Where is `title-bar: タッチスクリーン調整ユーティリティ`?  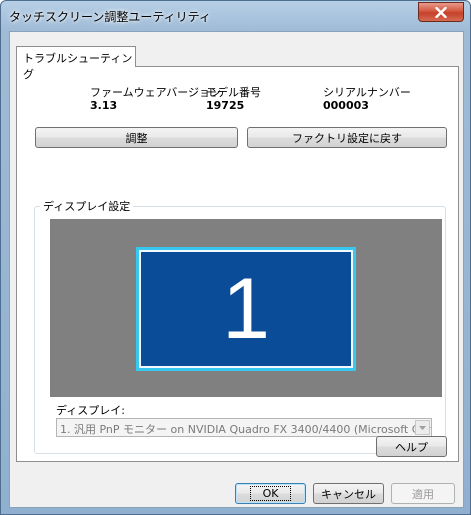
title-bar: タッチスクリーン調整ユーティリティ is located at coordinates (235, 16).